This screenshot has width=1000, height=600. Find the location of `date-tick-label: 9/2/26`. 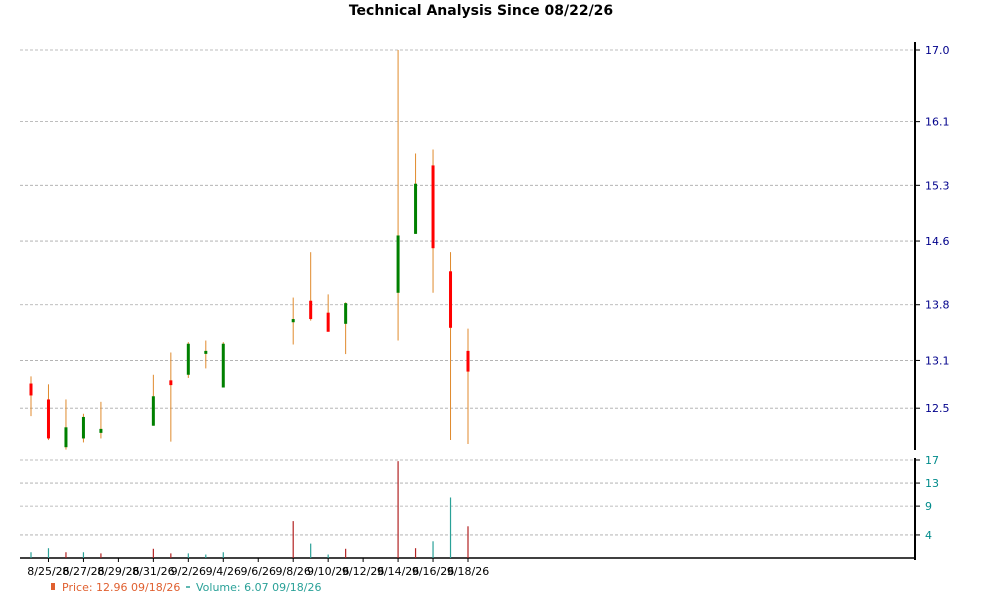

date-tick-label: 9/2/26 is located at coordinates (188, 571).